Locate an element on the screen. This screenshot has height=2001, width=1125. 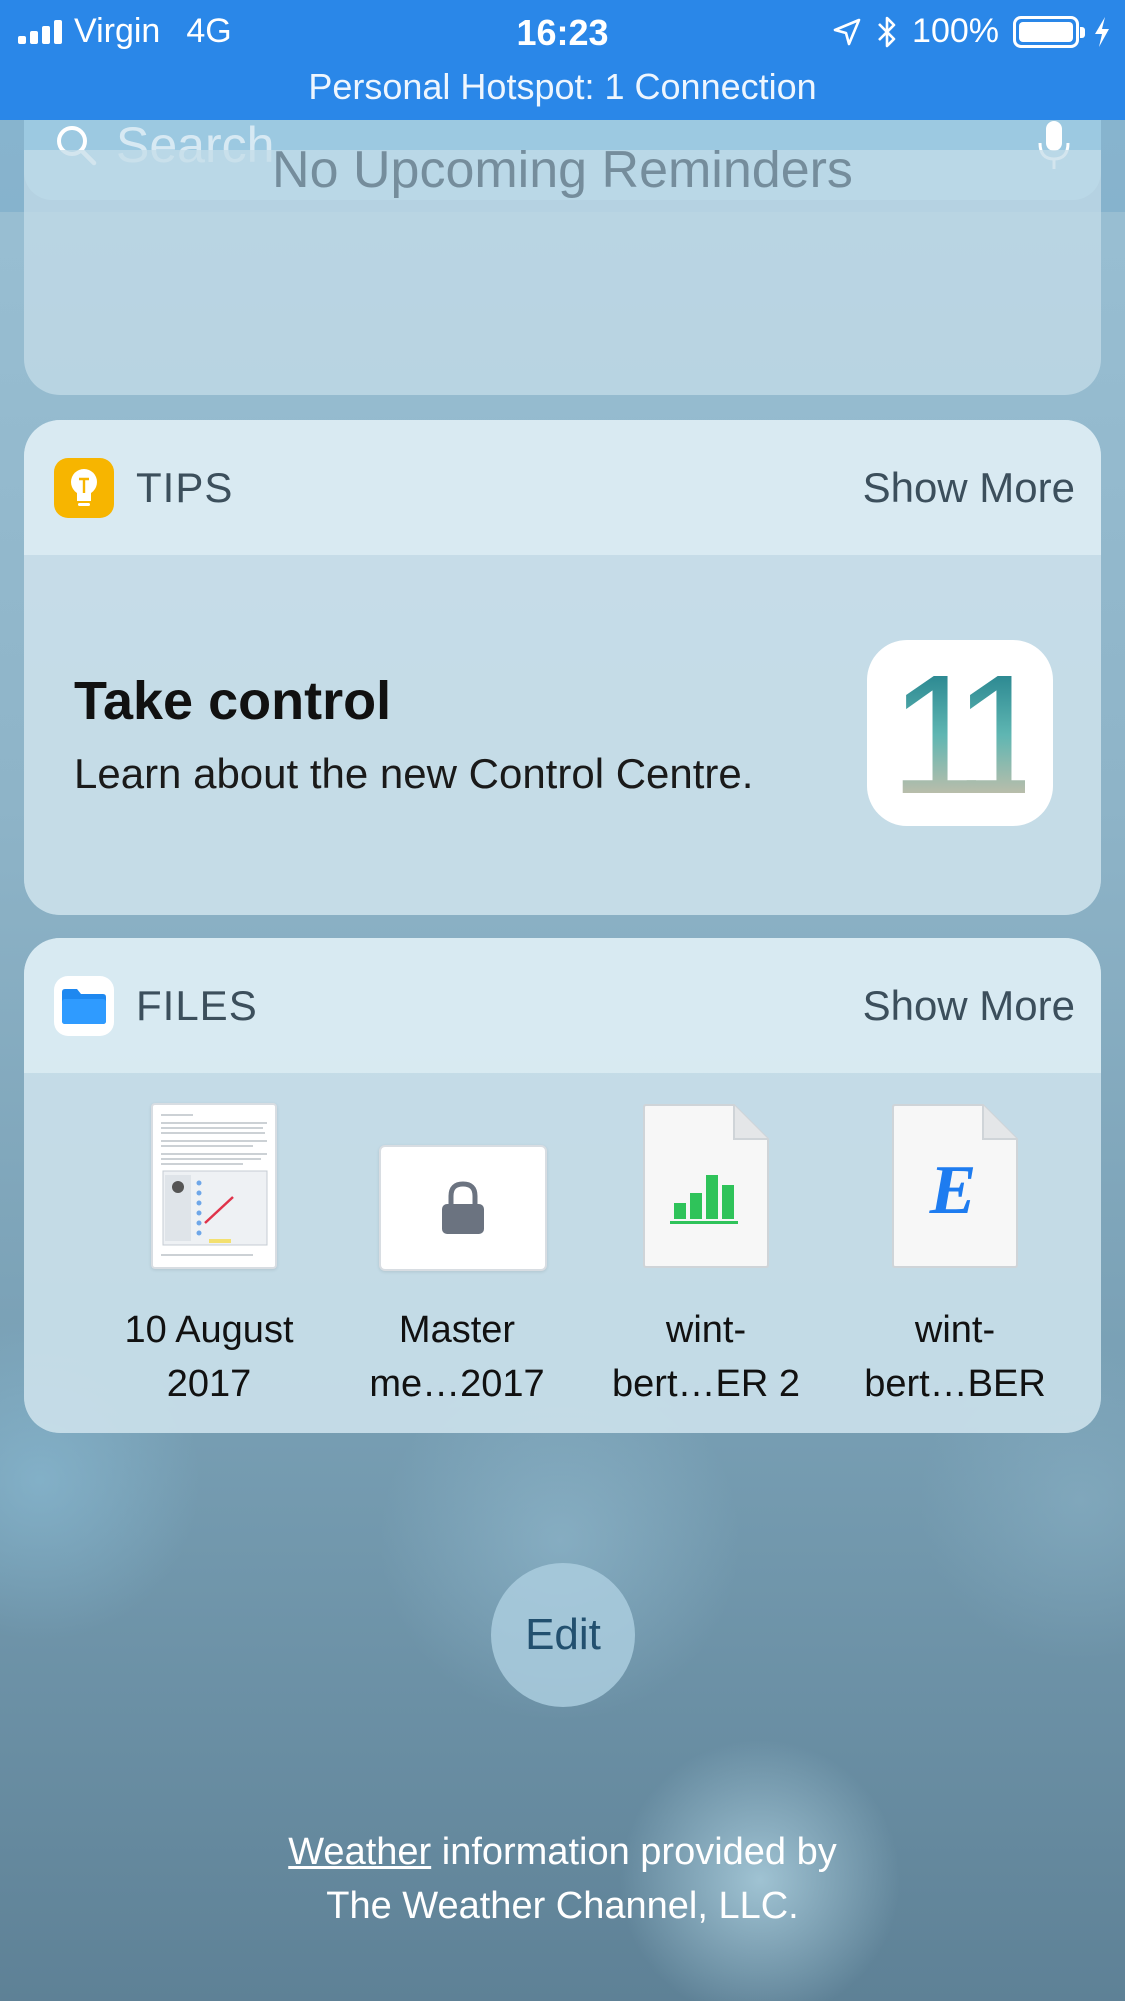
bluetooth-icon is located at coordinates (887, 31).